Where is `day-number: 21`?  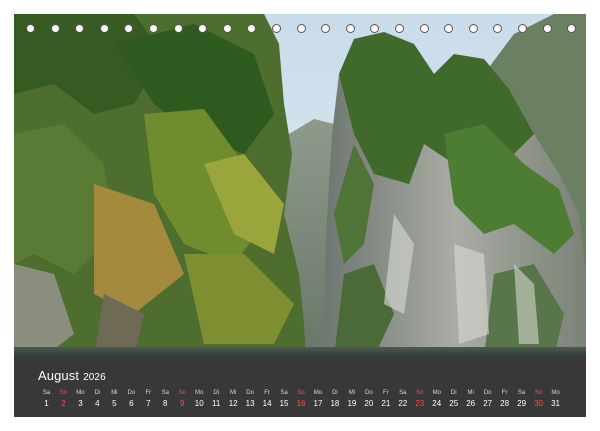 day-number: 21 is located at coordinates (386, 403).